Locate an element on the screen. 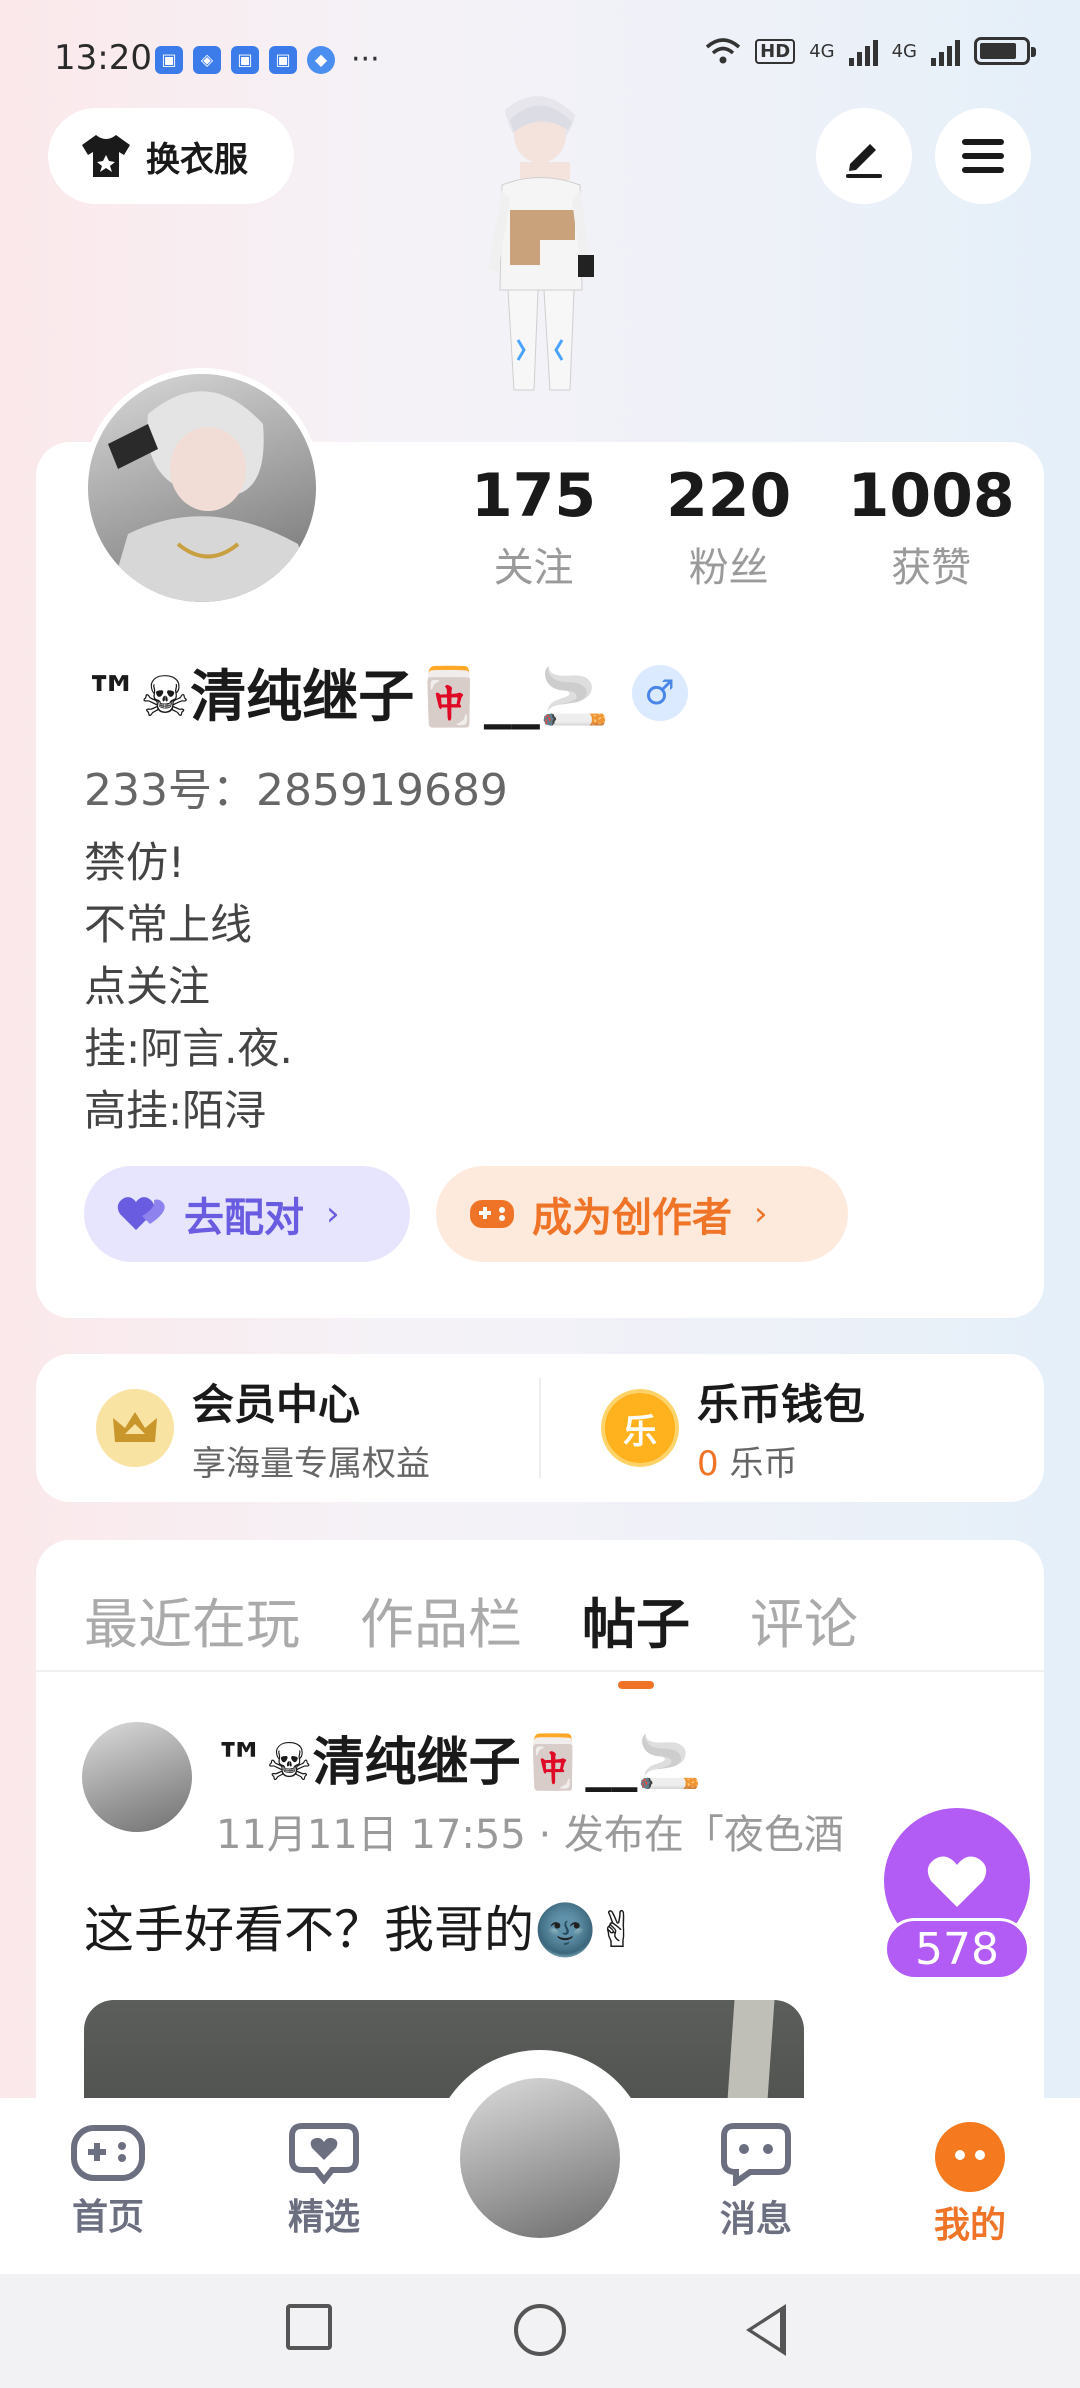 The width and height of the screenshot is (1080, 2388). message-icon is located at coordinates (756, 2154).